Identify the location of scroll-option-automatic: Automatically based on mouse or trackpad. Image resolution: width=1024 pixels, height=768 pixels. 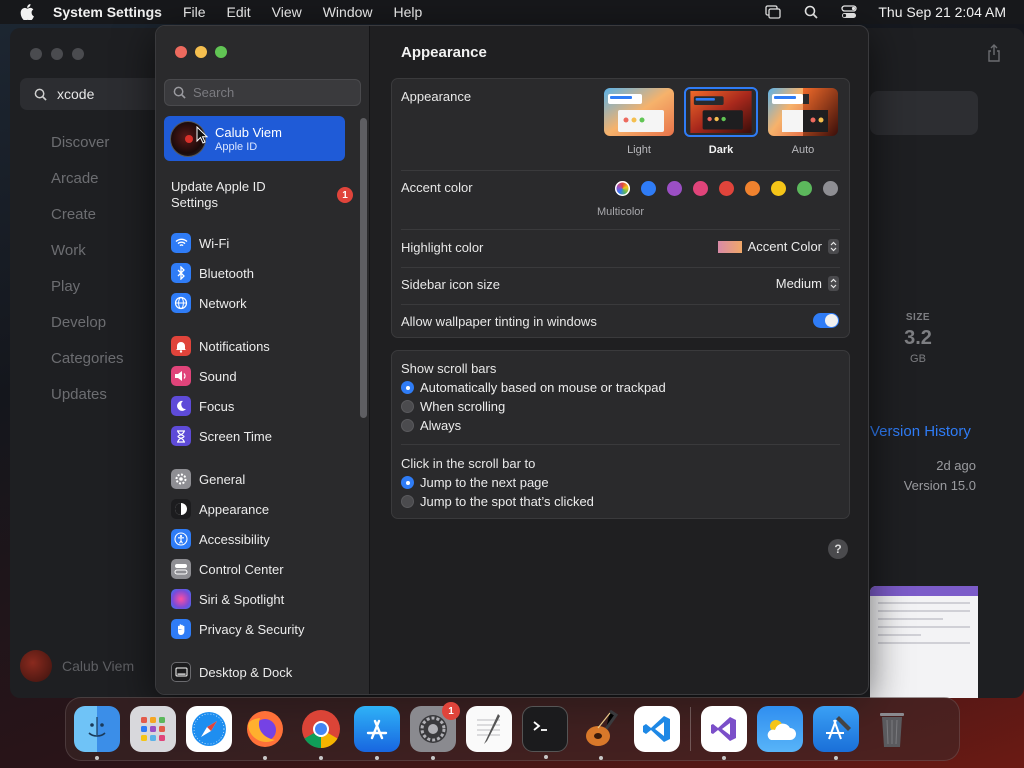
(533, 387).